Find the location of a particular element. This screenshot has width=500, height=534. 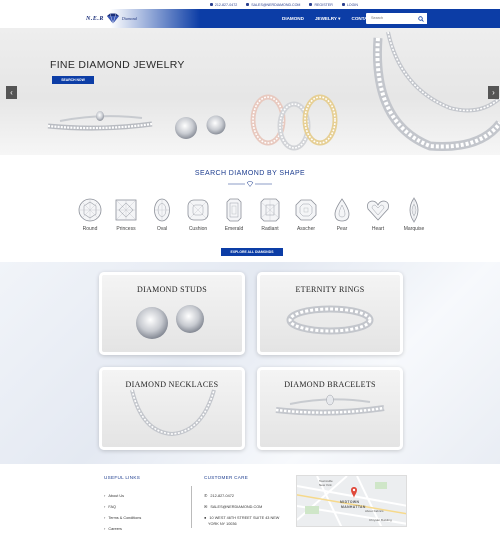

footer-link-terms: › Terms & Conditions is located at coordinates (122, 517).